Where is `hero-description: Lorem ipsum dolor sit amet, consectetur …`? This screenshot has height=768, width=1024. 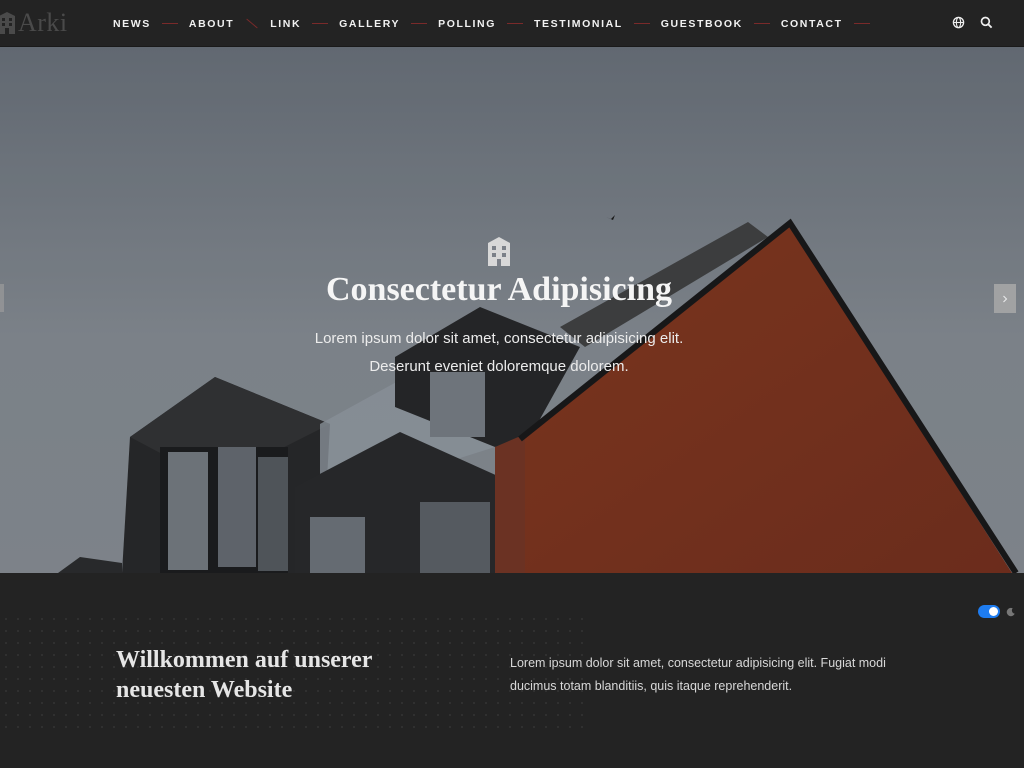
hero-description: Lorem ipsum dolor sit amet, consectetur … is located at coordinates (499, 352).